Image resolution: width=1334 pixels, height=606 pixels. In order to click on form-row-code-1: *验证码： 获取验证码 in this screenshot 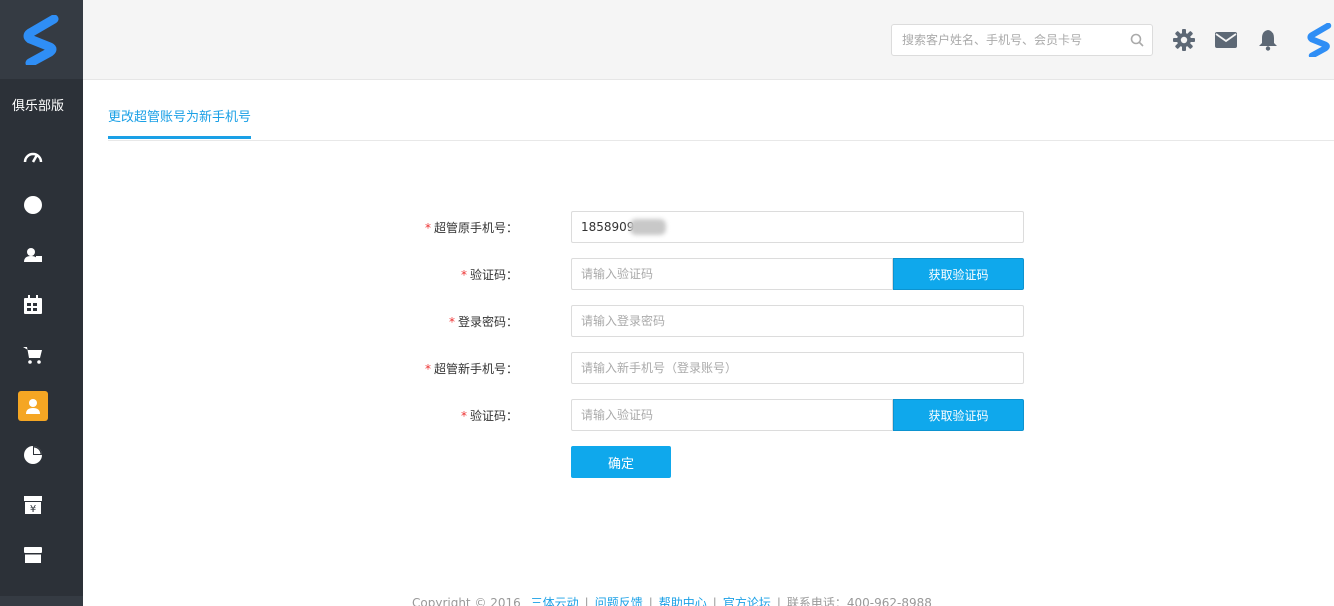, I will do `click(667, 274)`.